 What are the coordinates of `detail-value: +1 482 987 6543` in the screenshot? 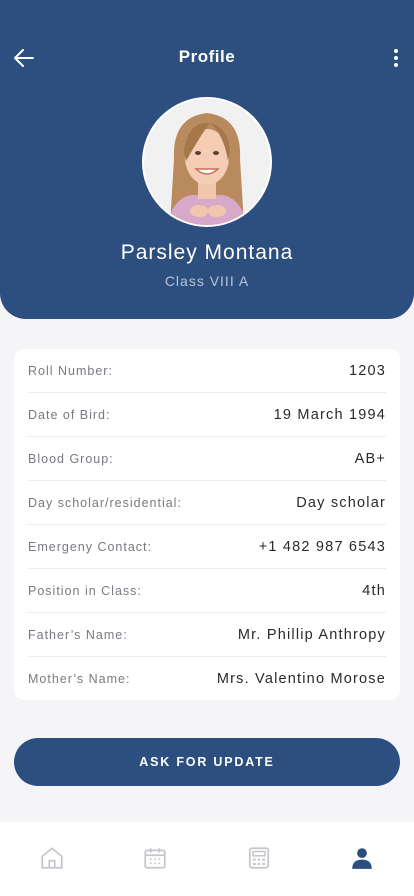 It's located at (322, 546).